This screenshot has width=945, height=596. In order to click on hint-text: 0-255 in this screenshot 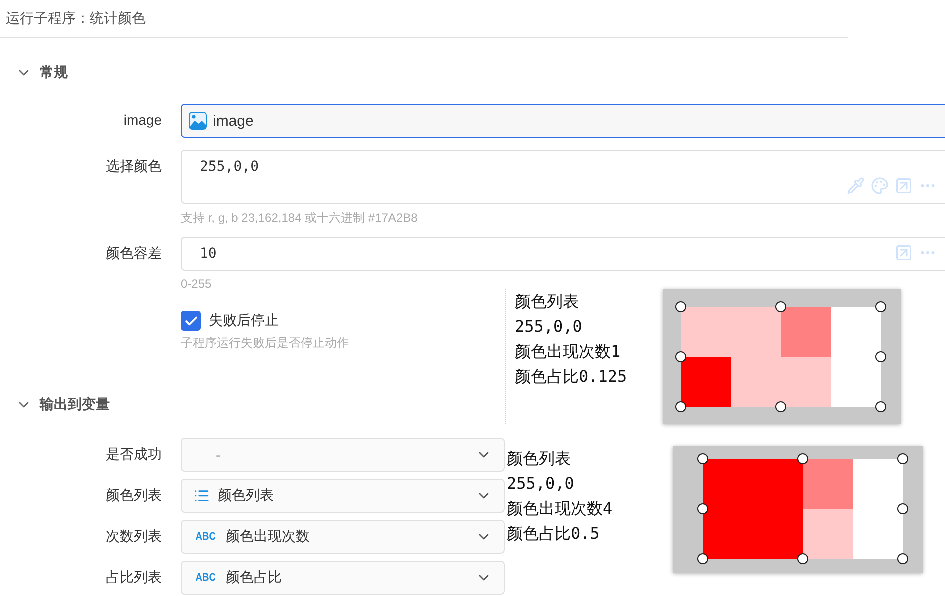, I will do `click(197, 284)`.